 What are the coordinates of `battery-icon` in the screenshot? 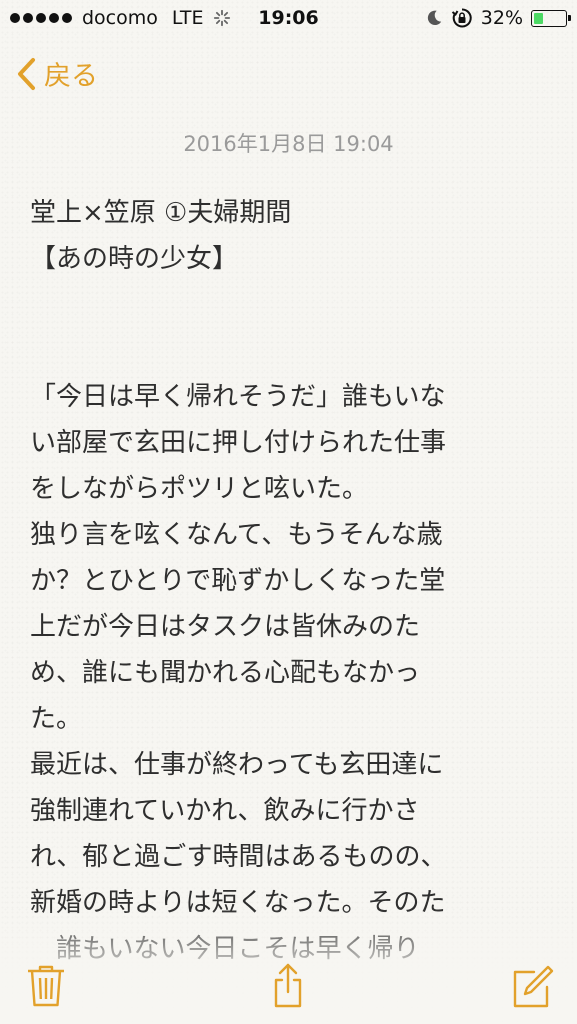 It's located at (551, 18).